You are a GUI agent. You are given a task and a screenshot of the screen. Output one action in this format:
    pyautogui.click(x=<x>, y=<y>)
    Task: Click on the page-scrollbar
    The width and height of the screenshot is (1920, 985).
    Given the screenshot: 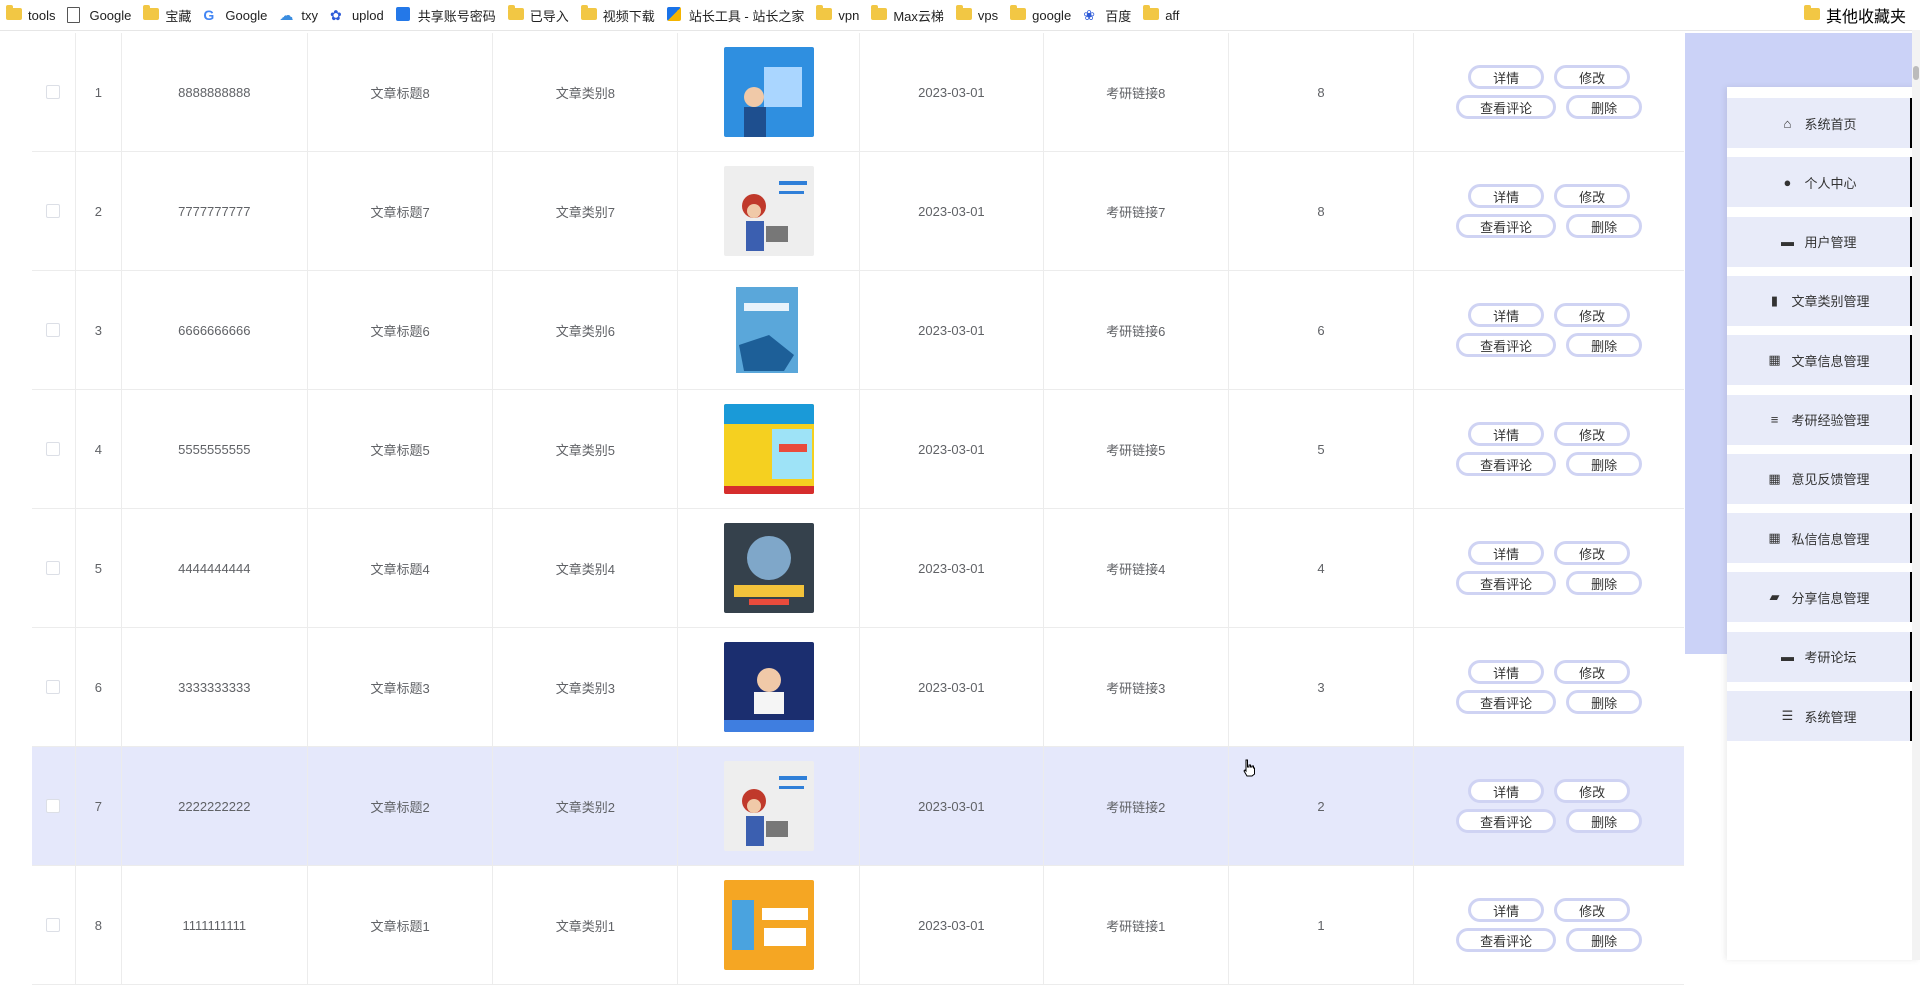 What is the action you would take?
    pyautogui.click(x=1916, y=495)
    